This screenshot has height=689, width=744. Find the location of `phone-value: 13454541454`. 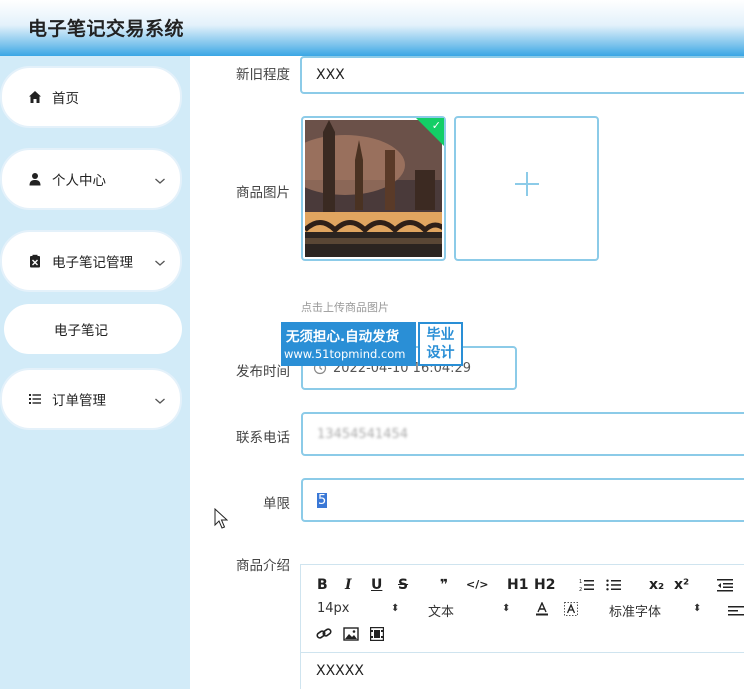

phone-value: 13454541454 is located at coordinates (362, 434).